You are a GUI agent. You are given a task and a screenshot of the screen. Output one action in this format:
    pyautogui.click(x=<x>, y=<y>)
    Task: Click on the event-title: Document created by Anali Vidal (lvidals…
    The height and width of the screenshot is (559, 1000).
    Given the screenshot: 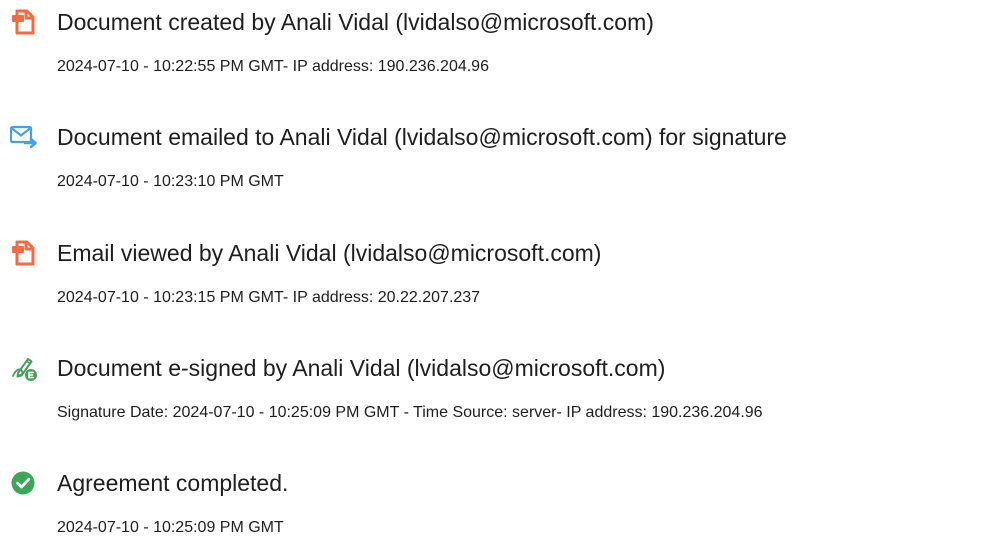 What is the action you would take?
    pyautogui.click(x=355, y=22)
    